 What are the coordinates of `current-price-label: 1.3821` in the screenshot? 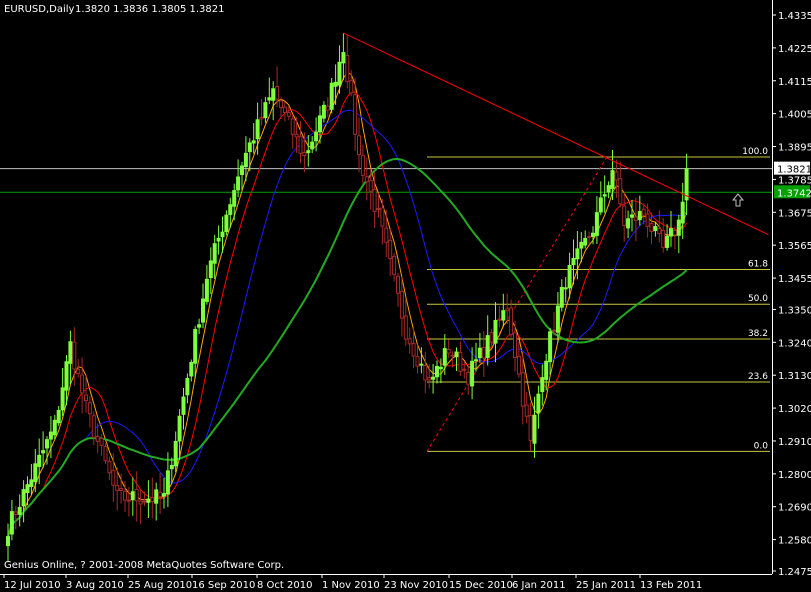 It's located at (794, 170).